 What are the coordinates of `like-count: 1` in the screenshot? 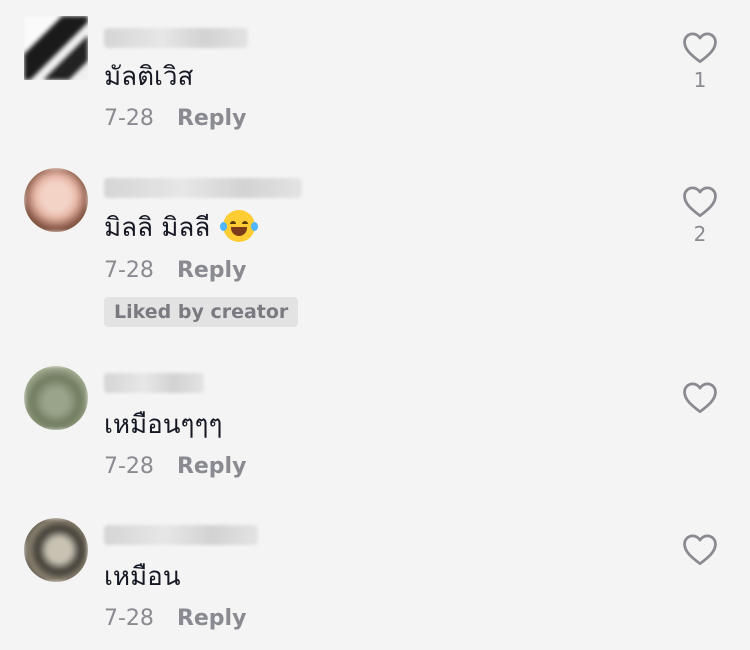 It's located at (700, 80).